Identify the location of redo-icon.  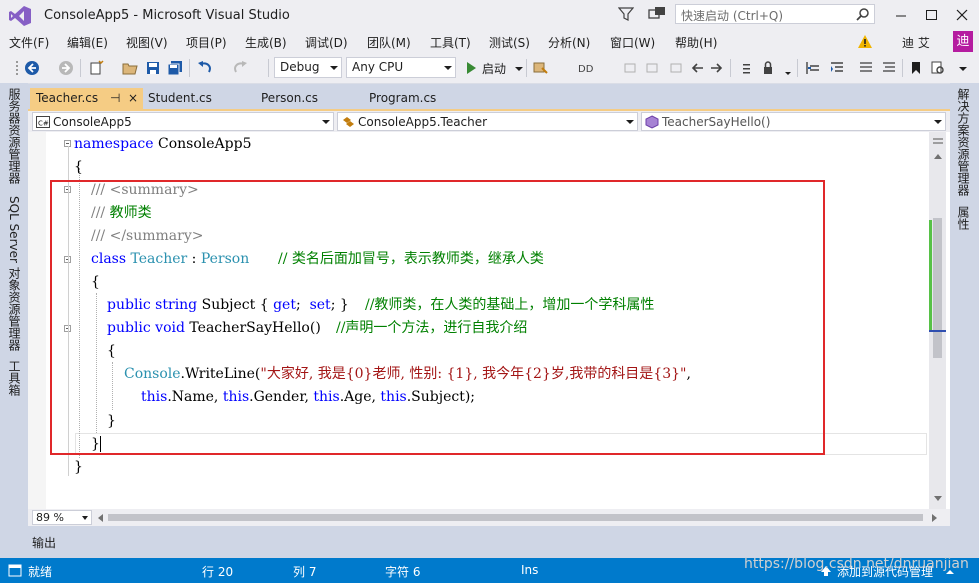
(240, 68).